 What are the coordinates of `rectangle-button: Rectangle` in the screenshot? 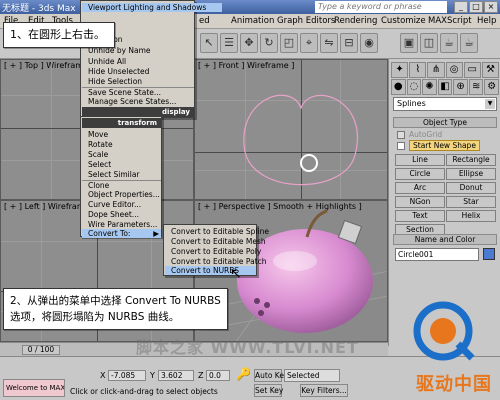 It's located at (471, 160).